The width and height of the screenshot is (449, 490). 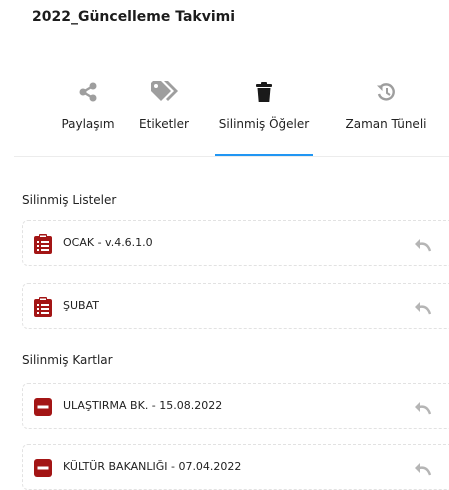 I want to click on deleted-list-item: ŞUBAT, so click(x=235, y=306).